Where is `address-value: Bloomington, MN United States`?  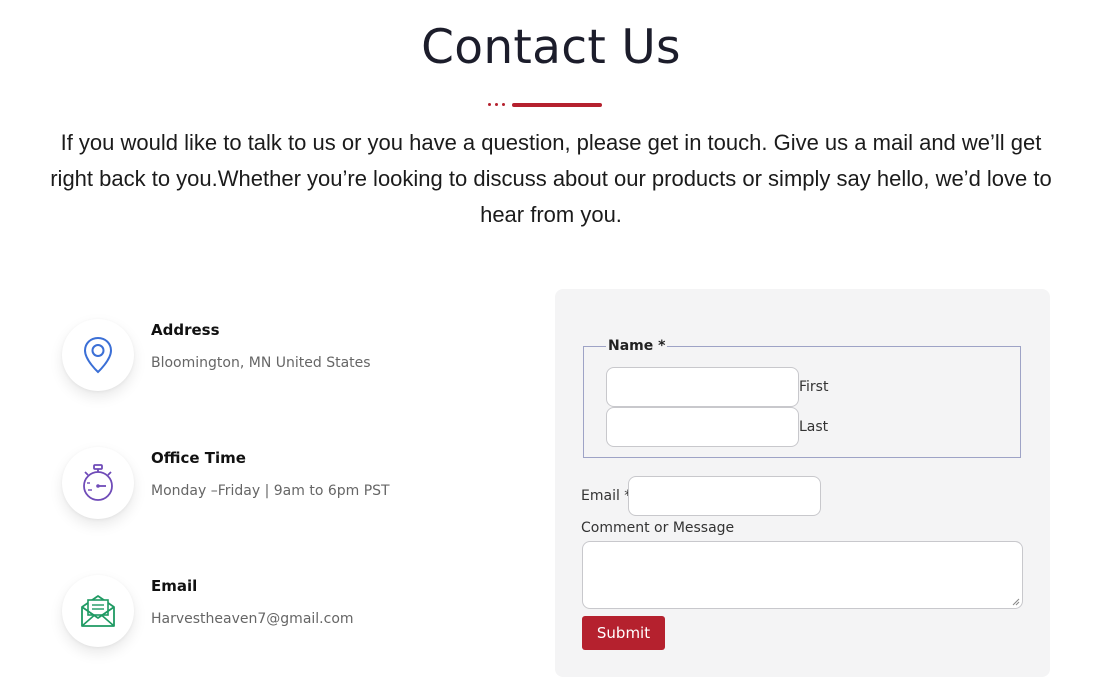
address-value: Bloomington, MN United States is located at coordinates (261, 363).